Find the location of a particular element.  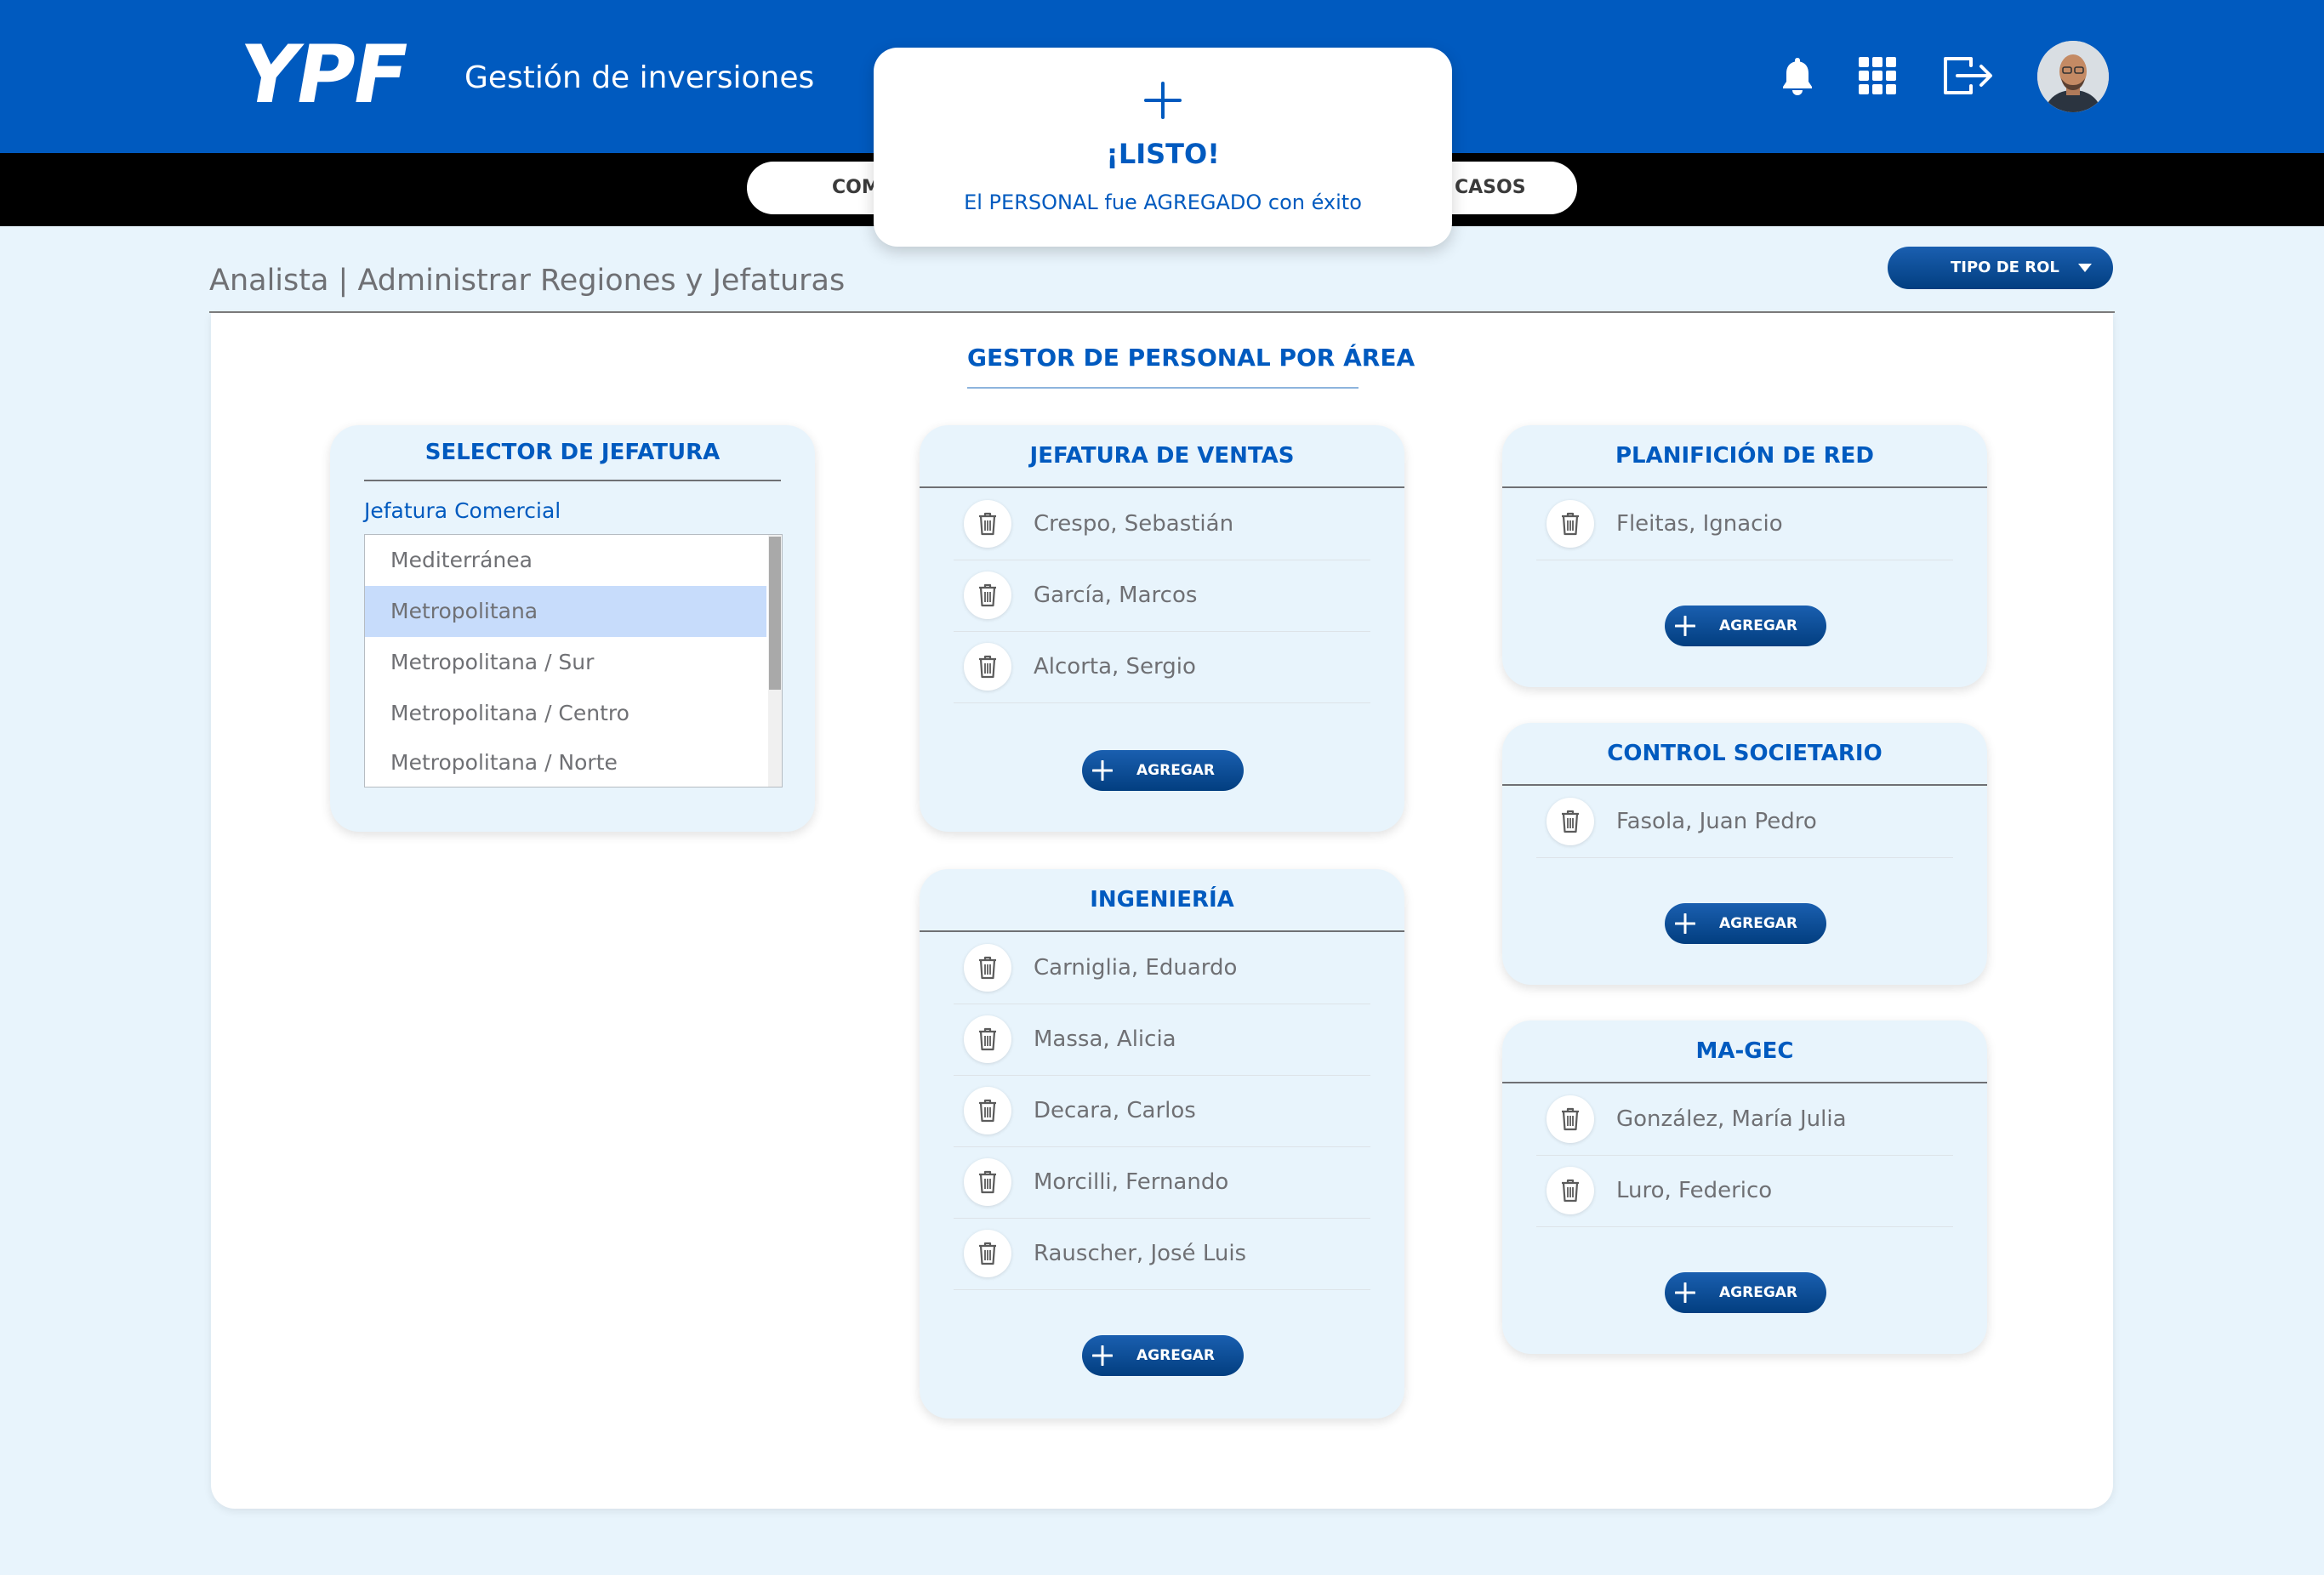

person-name: Morcilli, Fernando is located at coordinates (1131, 1182).